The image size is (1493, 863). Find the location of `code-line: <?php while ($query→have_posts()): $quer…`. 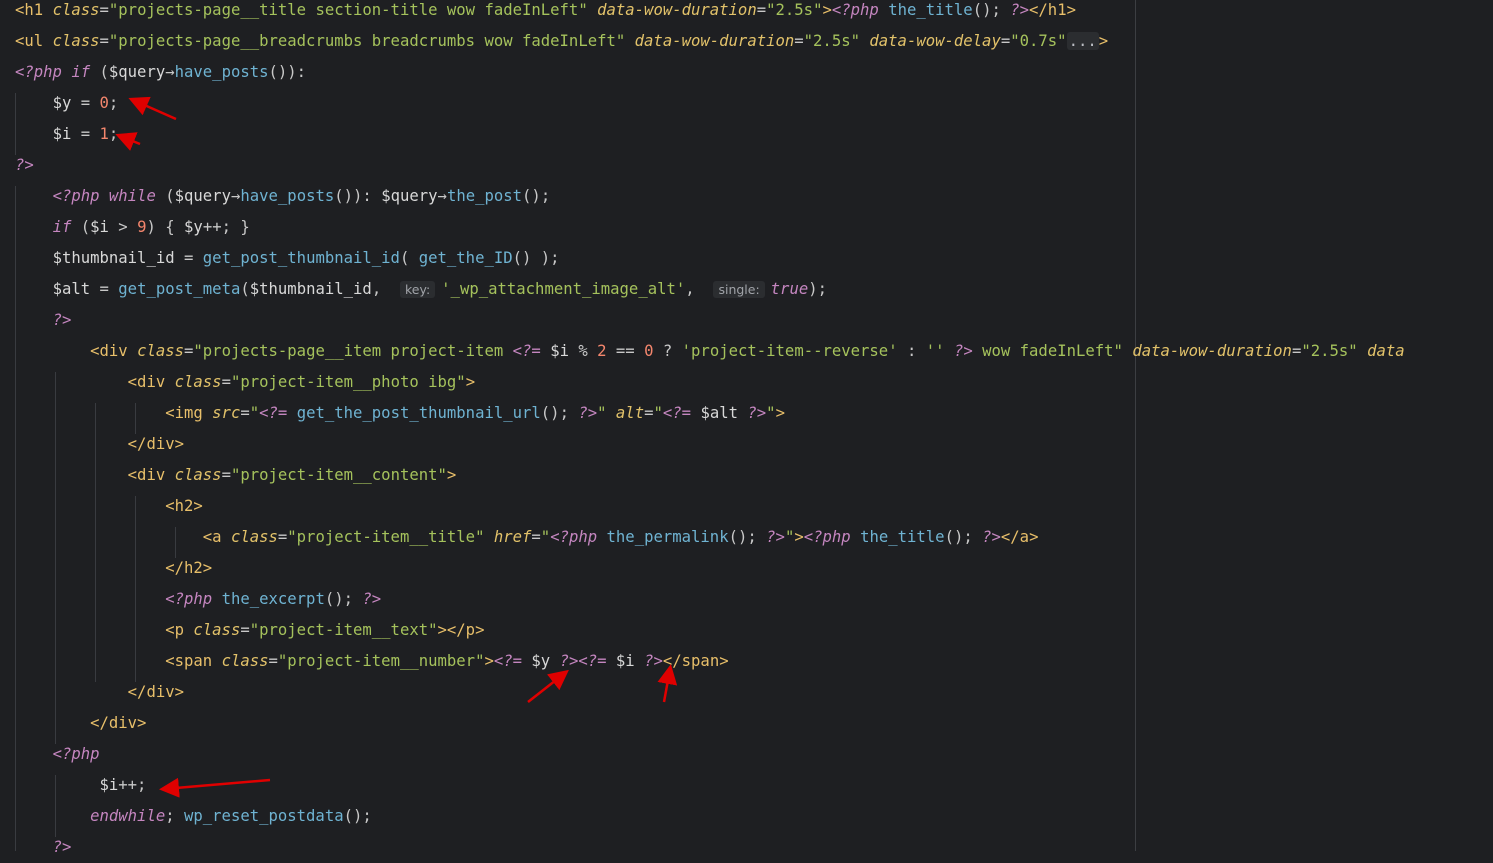

code-line: <?php while ($query→have_posts()): $quer… is located at coordinates (275, 196).